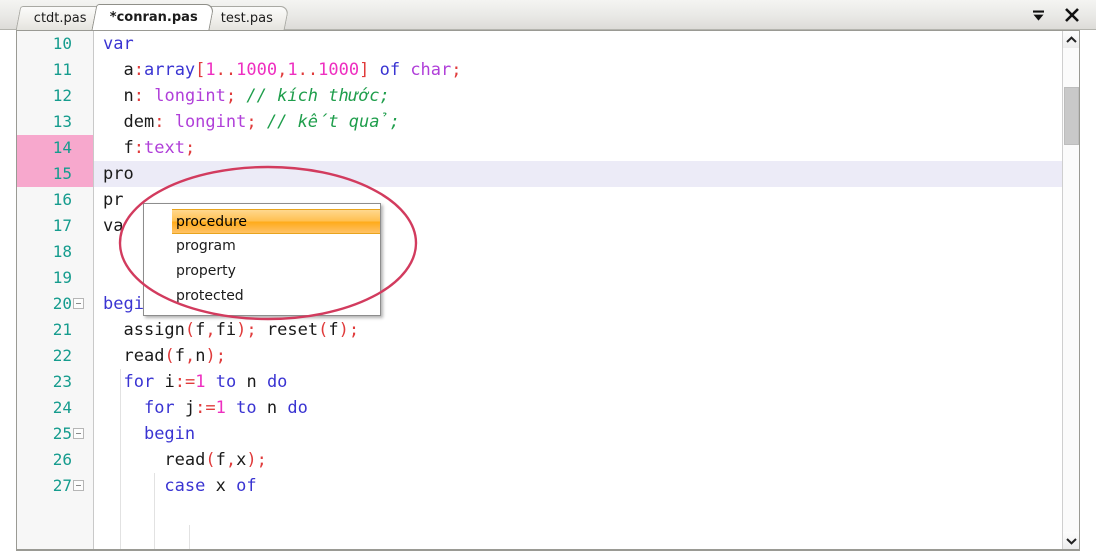  Describe the element at coordinates (62, 329) in the screenshot. I see `line-number: 21` at that location.